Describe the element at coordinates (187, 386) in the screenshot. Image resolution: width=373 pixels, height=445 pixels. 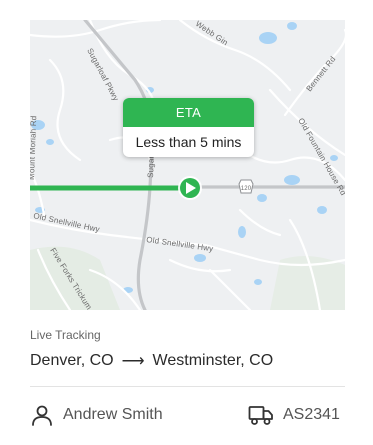
I see `divider` at that location.